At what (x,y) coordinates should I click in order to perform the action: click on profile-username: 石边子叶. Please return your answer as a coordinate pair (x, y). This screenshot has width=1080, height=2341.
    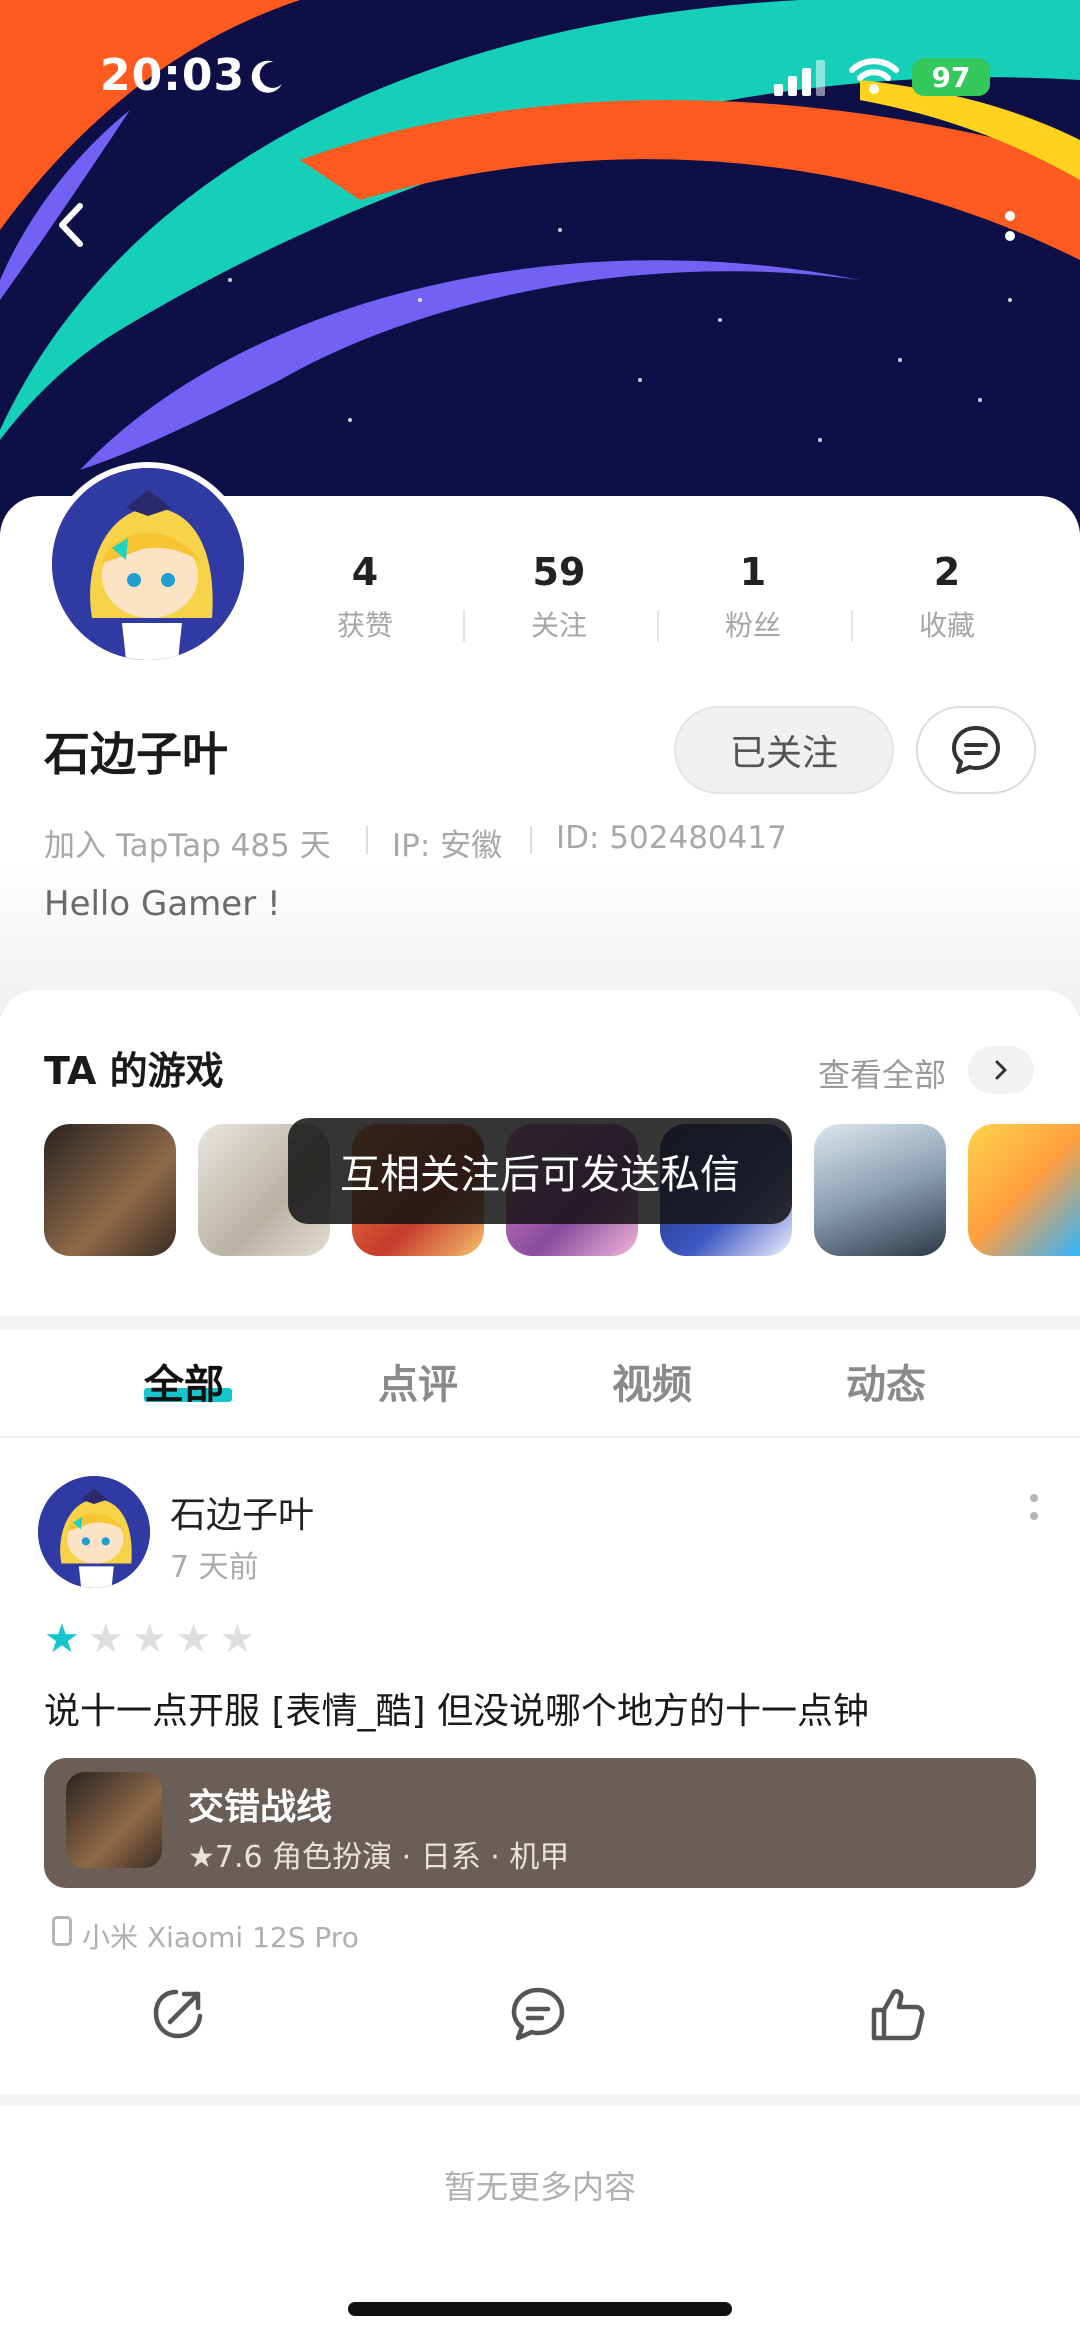
    Looking at the image, I should click on (136, 754).